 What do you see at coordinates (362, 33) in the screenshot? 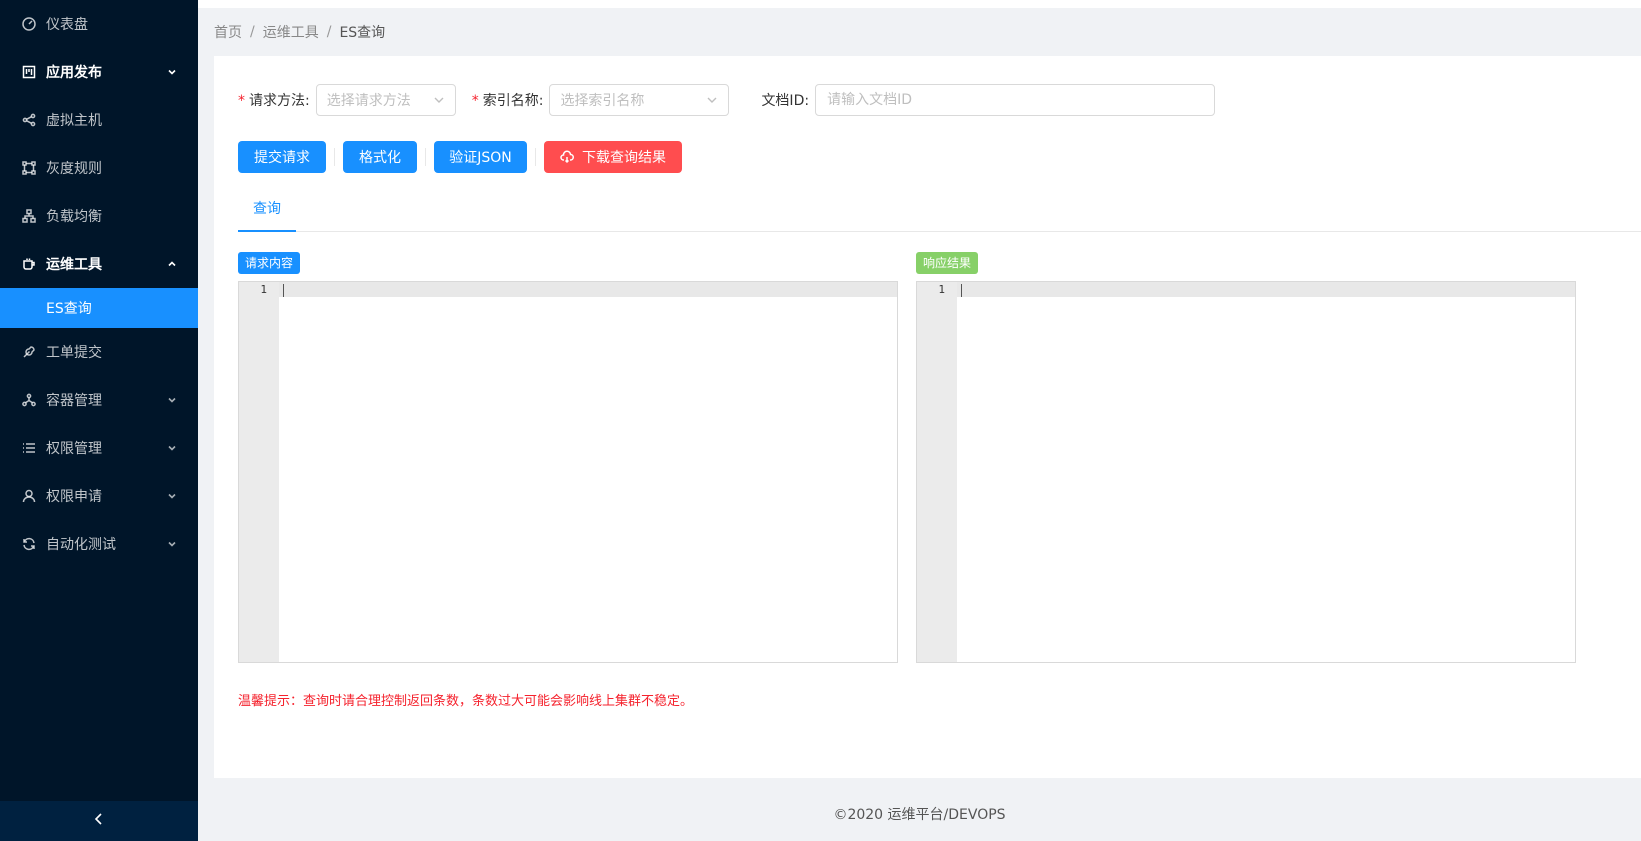
I see `breadcrumb-current: ES查询` at bounding box center [362, 33].